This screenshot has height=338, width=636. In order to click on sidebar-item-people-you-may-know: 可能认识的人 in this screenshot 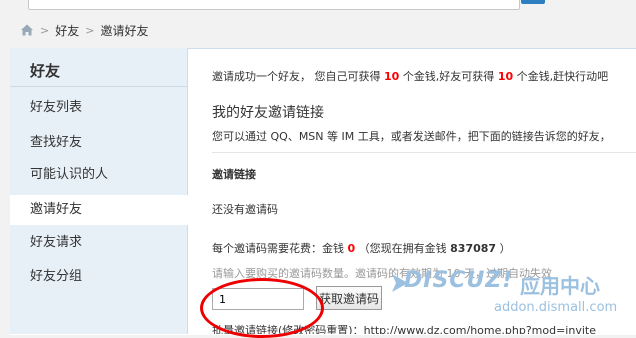, I will do `click(98, 175)`.